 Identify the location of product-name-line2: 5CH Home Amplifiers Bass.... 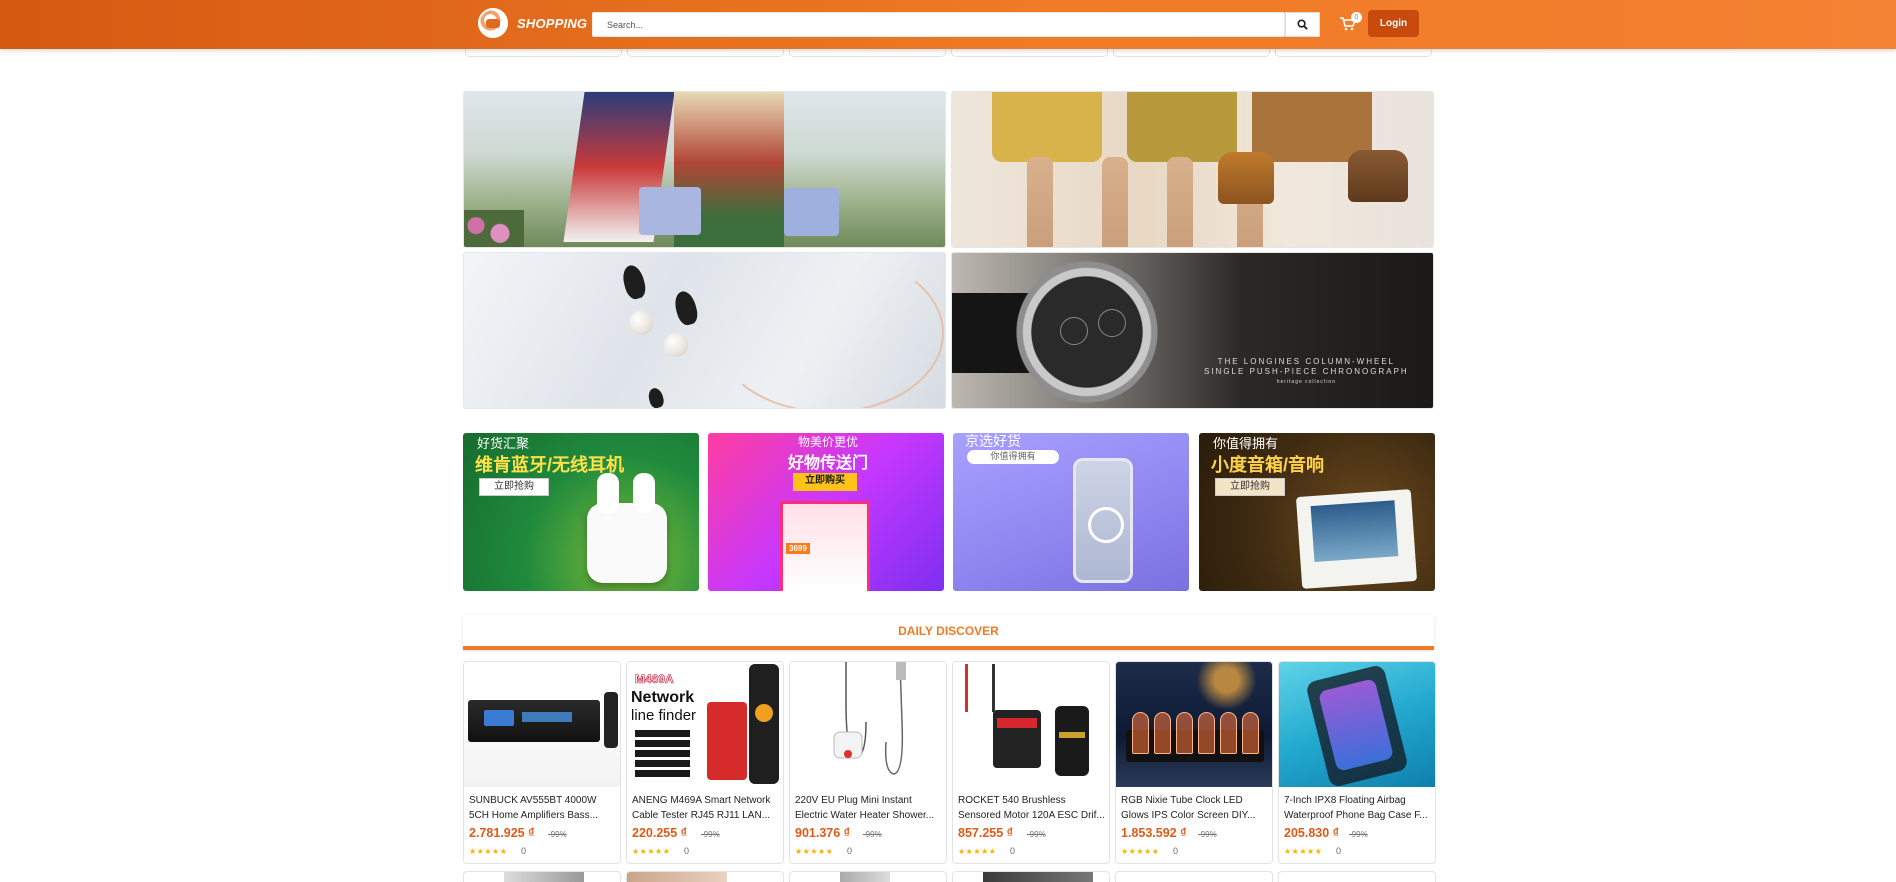
(533, 815).